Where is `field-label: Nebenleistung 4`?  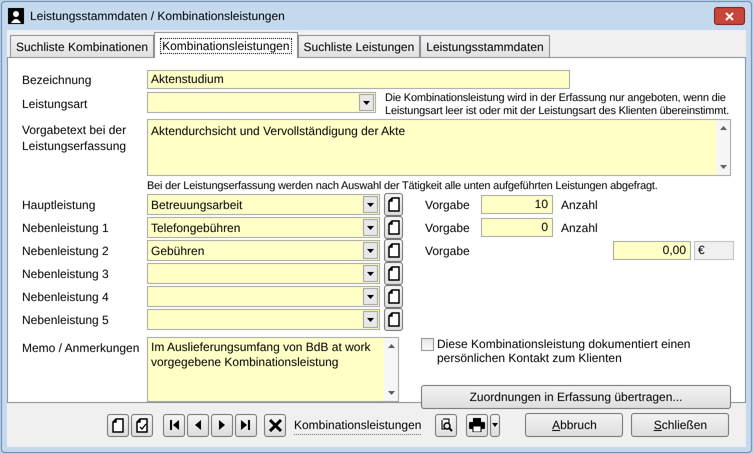 field-label: Nebenleistung 4 is located at coordinates (66, 296).